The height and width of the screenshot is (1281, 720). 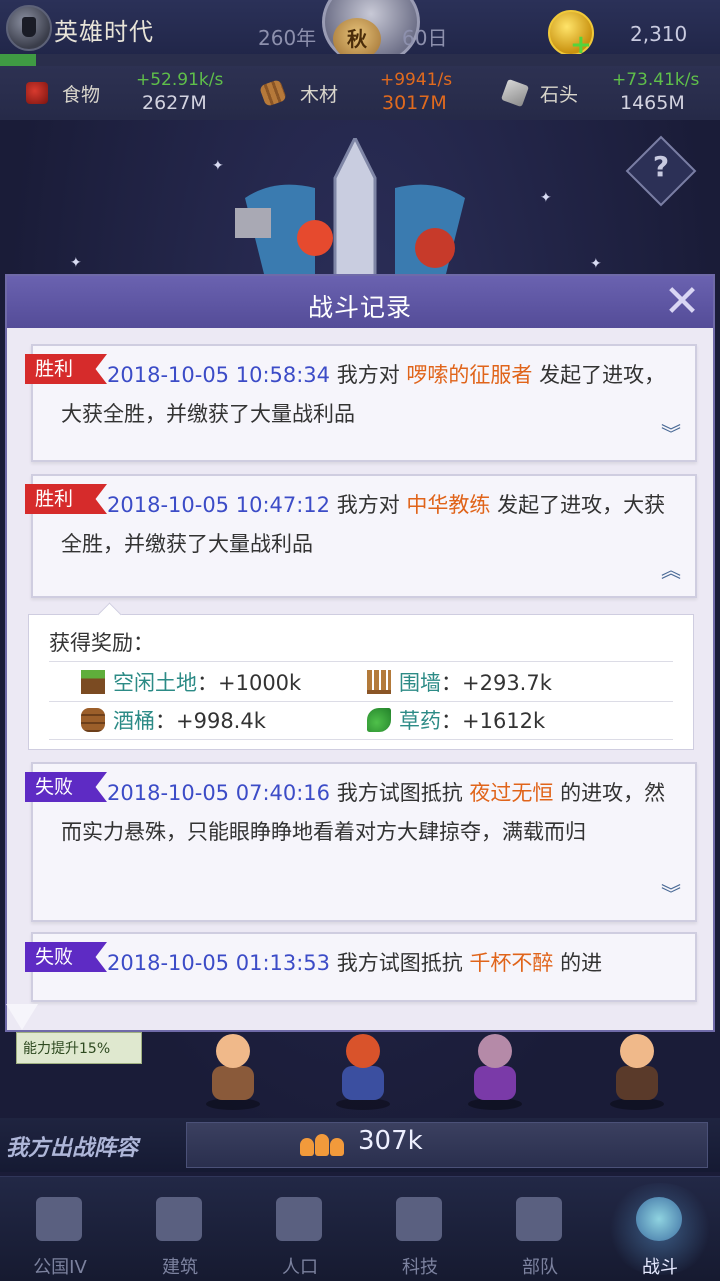 I want to click on resource-amount: 2627M, so click(x=174, y=103).